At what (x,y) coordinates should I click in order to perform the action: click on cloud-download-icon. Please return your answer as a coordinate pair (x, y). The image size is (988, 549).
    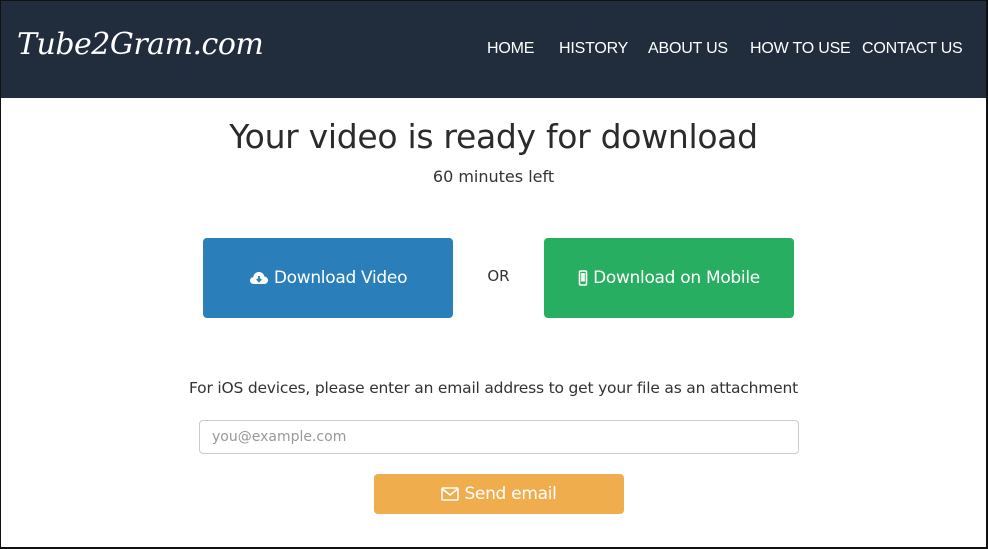
    Looking at the image, I should click on (259, 278).